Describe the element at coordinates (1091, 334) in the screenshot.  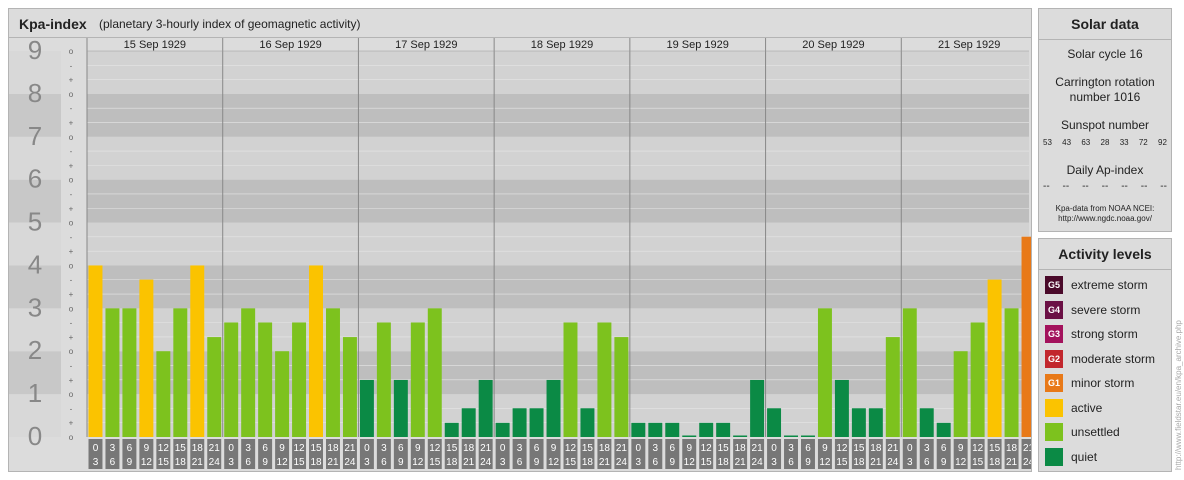
I see `legend-item: G3 strong storm` at that location.